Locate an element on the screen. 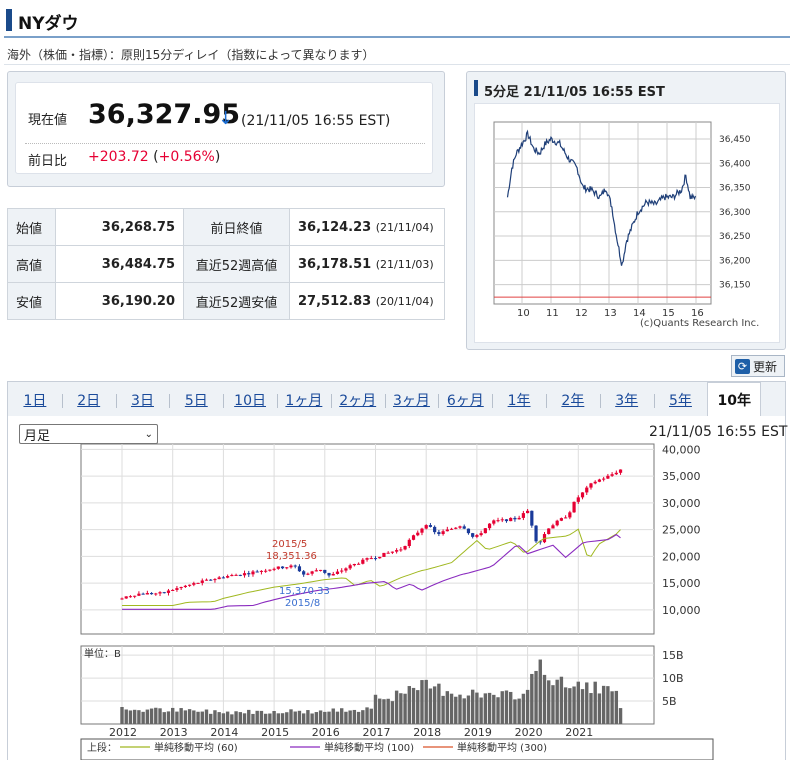 This screenshot has height=760, width=797. x-tick: 2020 is located at coordinates (529, 732).